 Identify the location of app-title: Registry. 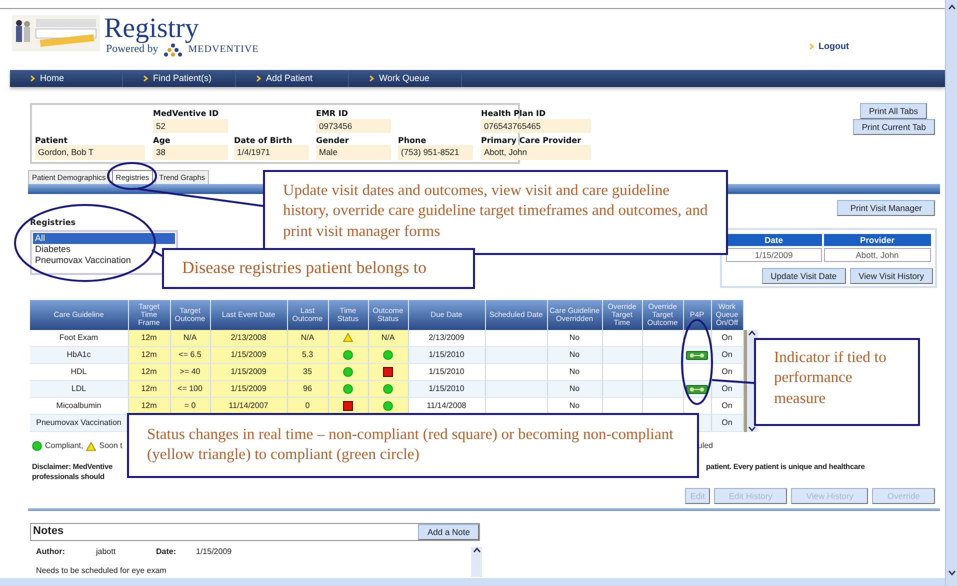
(152, 29).